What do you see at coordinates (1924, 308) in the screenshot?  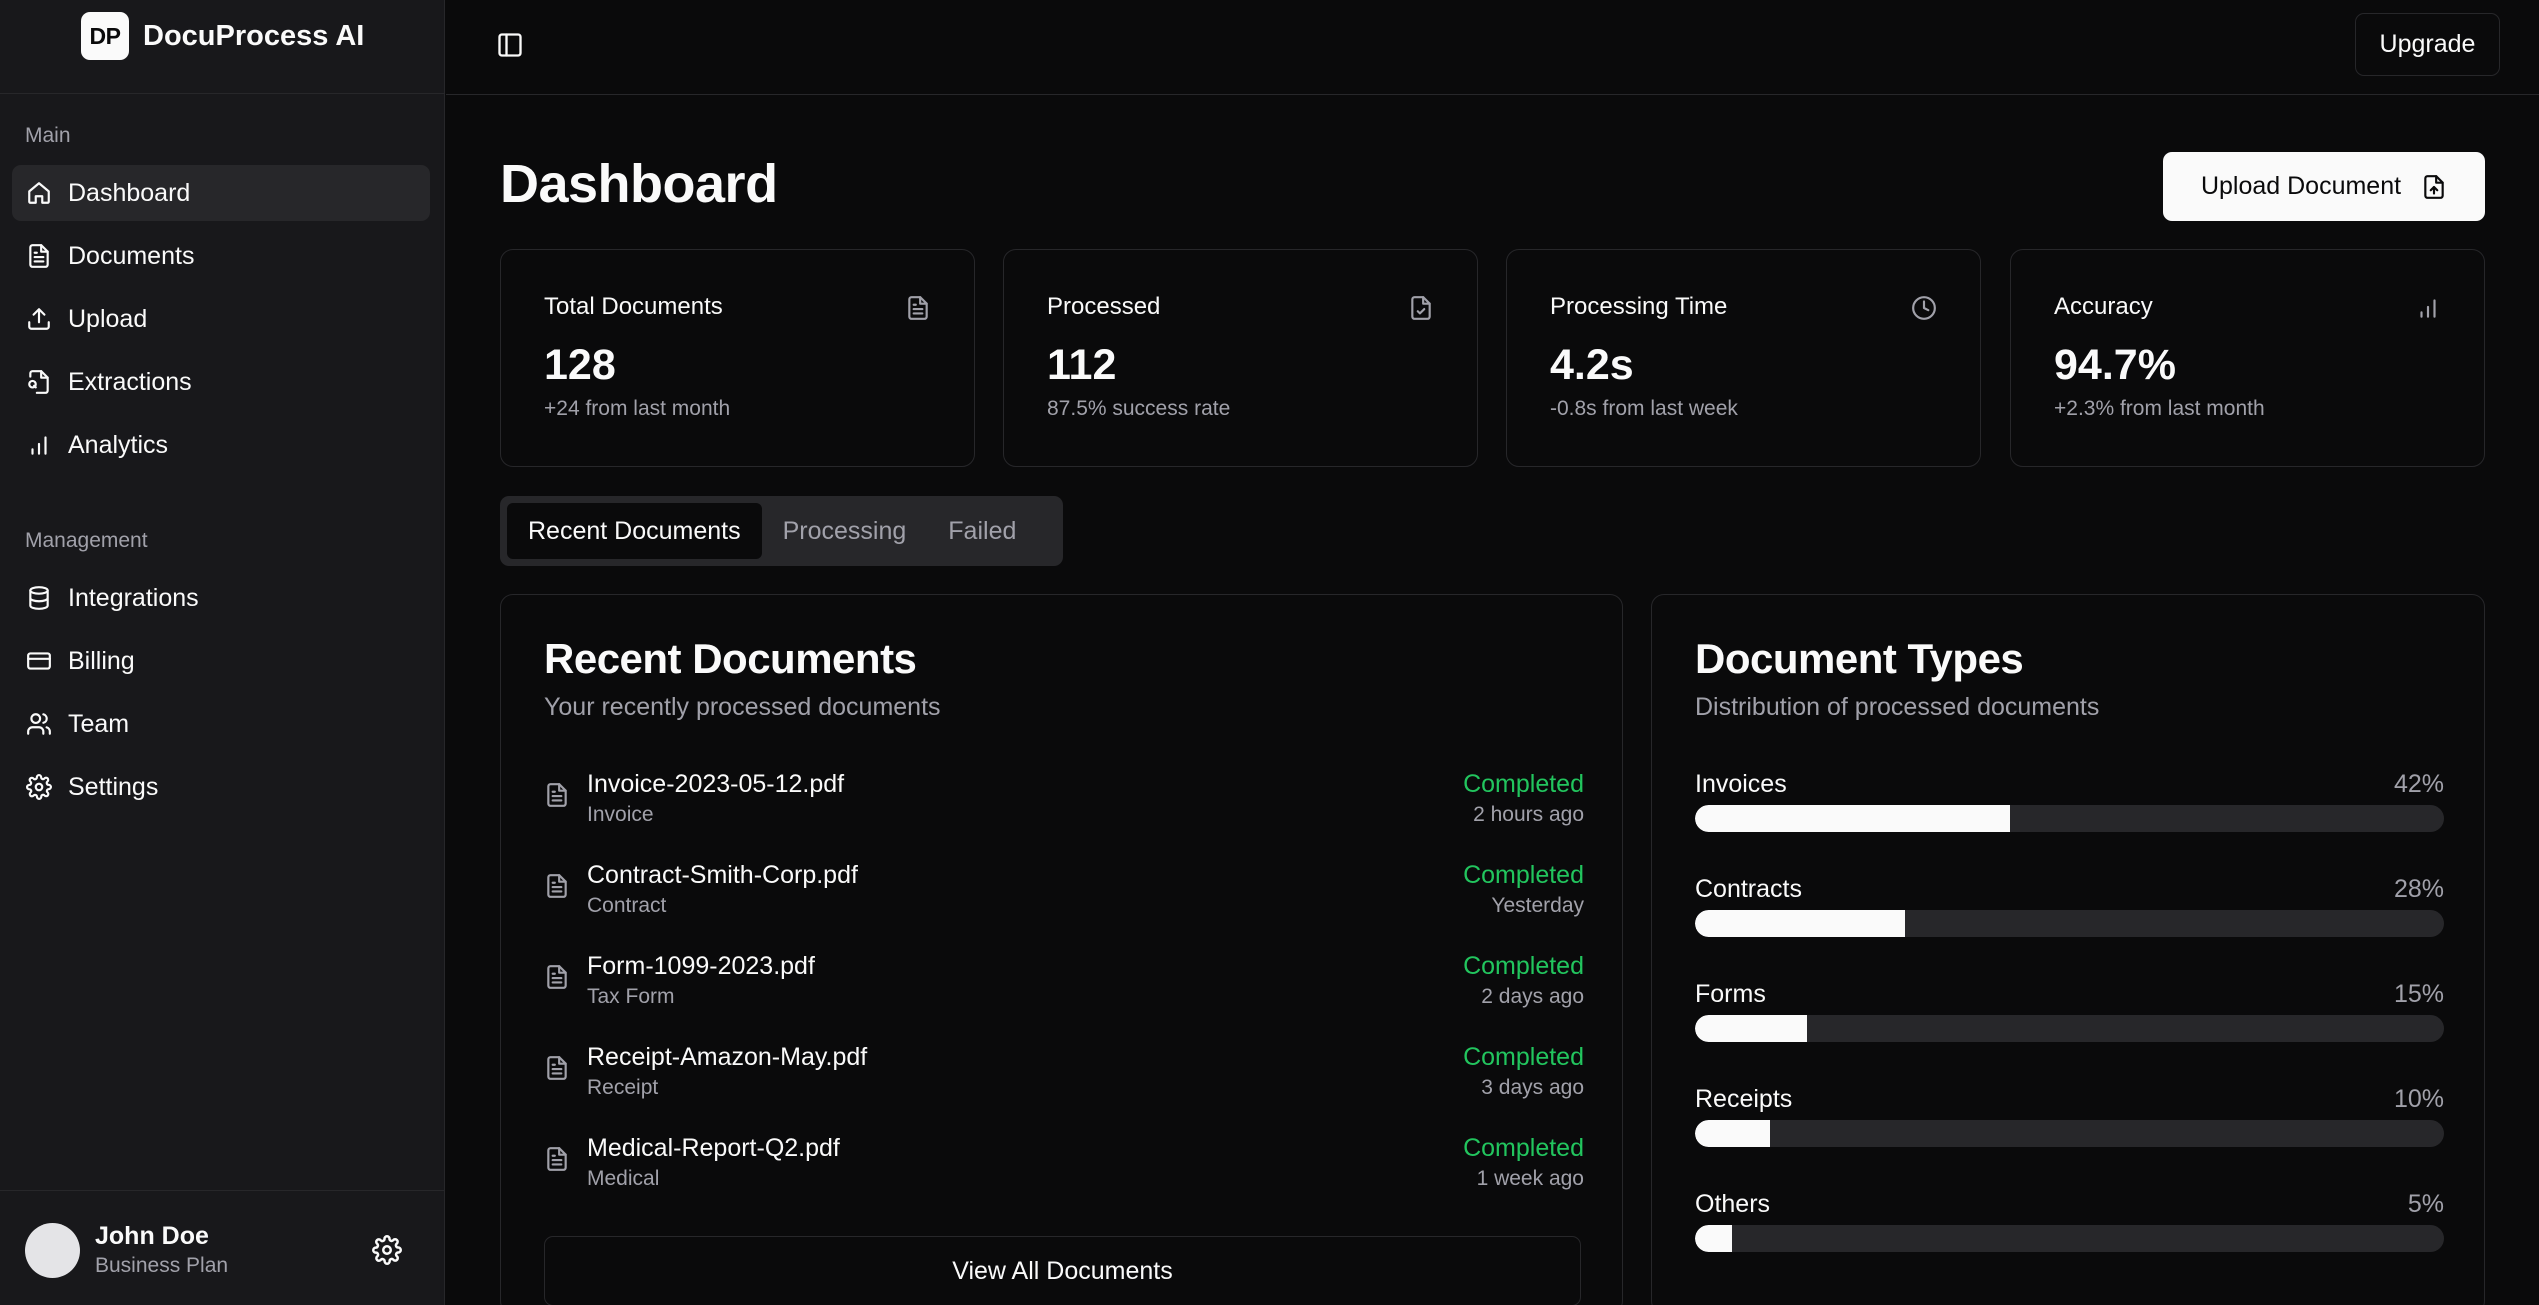 I see `clock-icon` at bounding box center [1924, 308].